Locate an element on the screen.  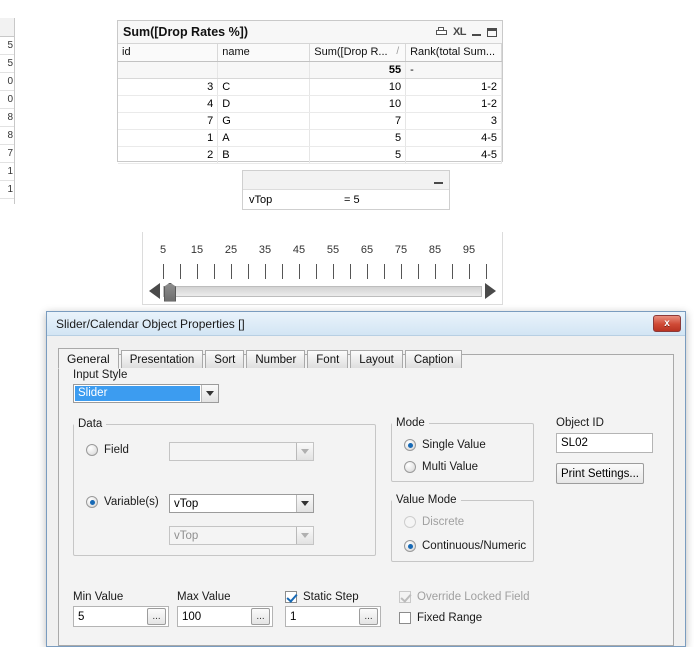
cell-id: 4 is located at coordinates (168, 104).